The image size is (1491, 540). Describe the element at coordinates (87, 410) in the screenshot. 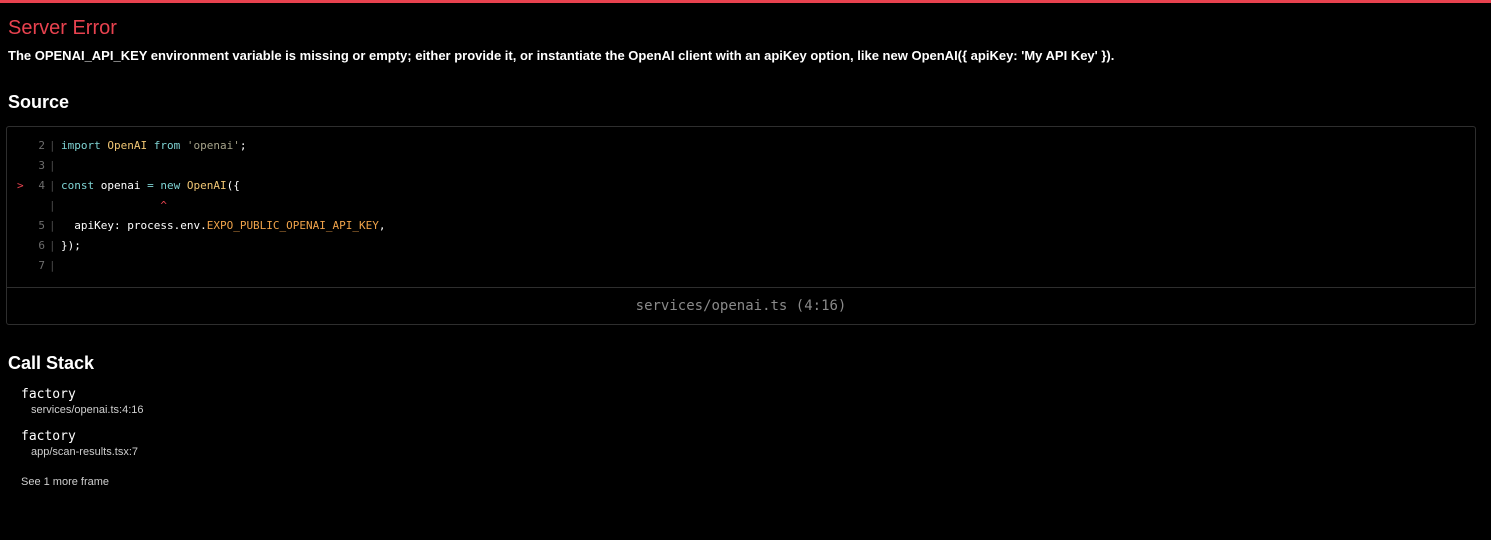

I see `stack-frame-file: services/openai.ts:4:16` at that location.